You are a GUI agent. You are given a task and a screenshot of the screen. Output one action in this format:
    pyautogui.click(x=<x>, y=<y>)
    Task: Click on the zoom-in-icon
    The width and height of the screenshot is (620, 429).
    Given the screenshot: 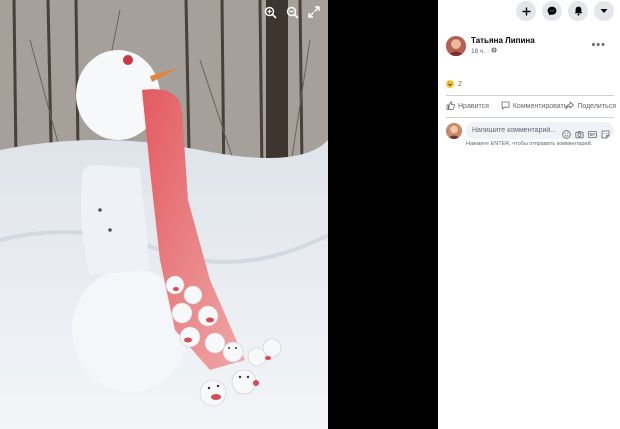 What is the action you would take?
    pyautogui.click(x=270, y=12)
    